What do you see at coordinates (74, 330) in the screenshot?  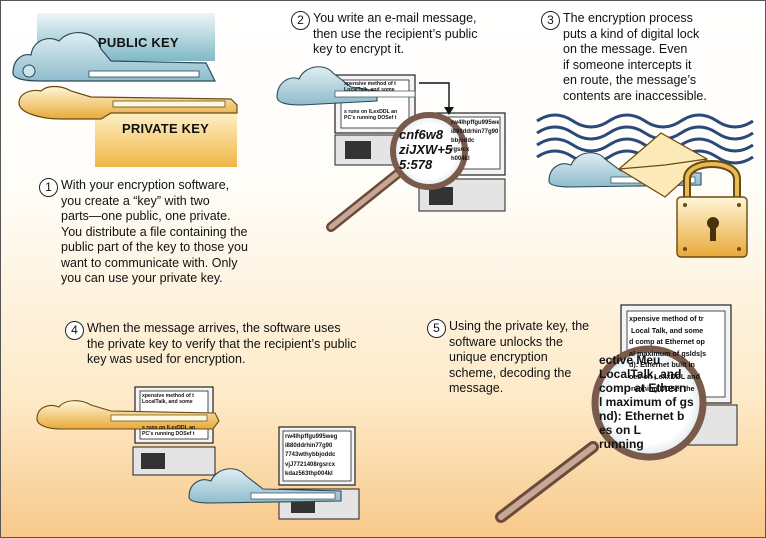 I see `step-4-number: 4` at bounding box center [74, 330].